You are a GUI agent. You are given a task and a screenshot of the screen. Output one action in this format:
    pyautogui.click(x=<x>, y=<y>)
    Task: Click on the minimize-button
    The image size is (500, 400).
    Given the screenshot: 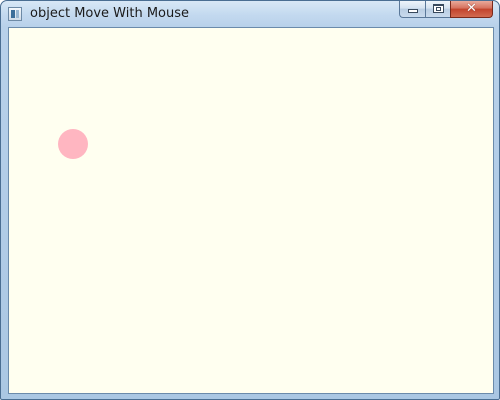 What is the action you would take?
    pyautogui.click(x=412, y=9)
    